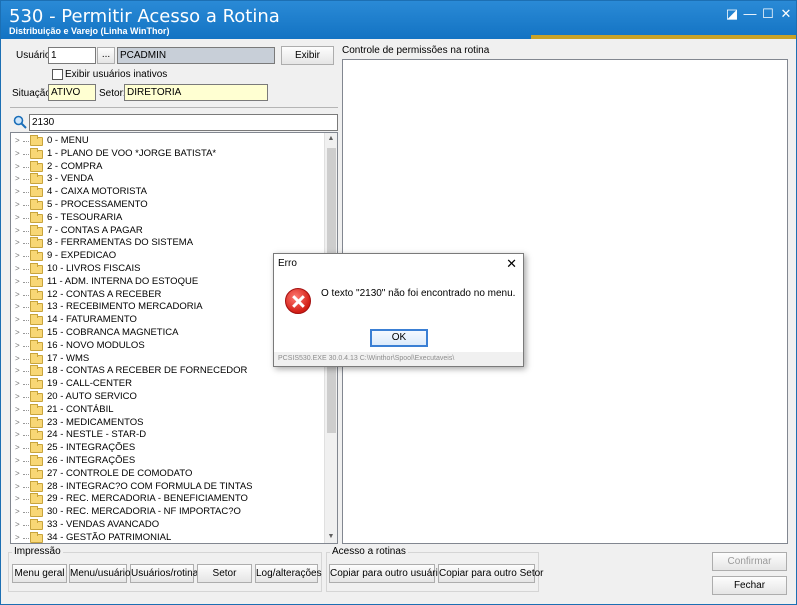 This screenshot has width=797, height=605. Describe the element at coordinates (749, 561) in the screenshot. I see `confirmar-button: Confirmar` at that location.